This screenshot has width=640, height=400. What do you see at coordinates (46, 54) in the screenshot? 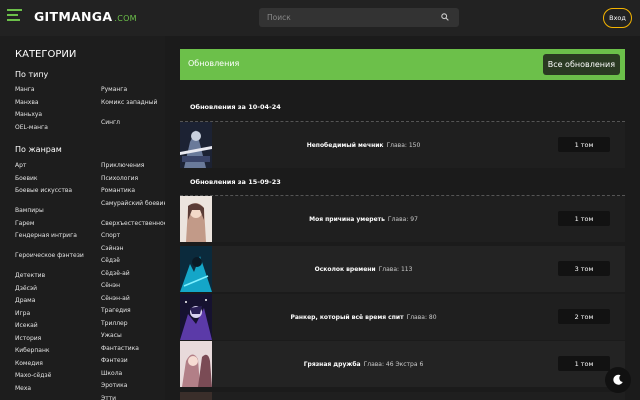
I see `categories-title: КАТЕГОРИИ` at bounding box center [46, 54].